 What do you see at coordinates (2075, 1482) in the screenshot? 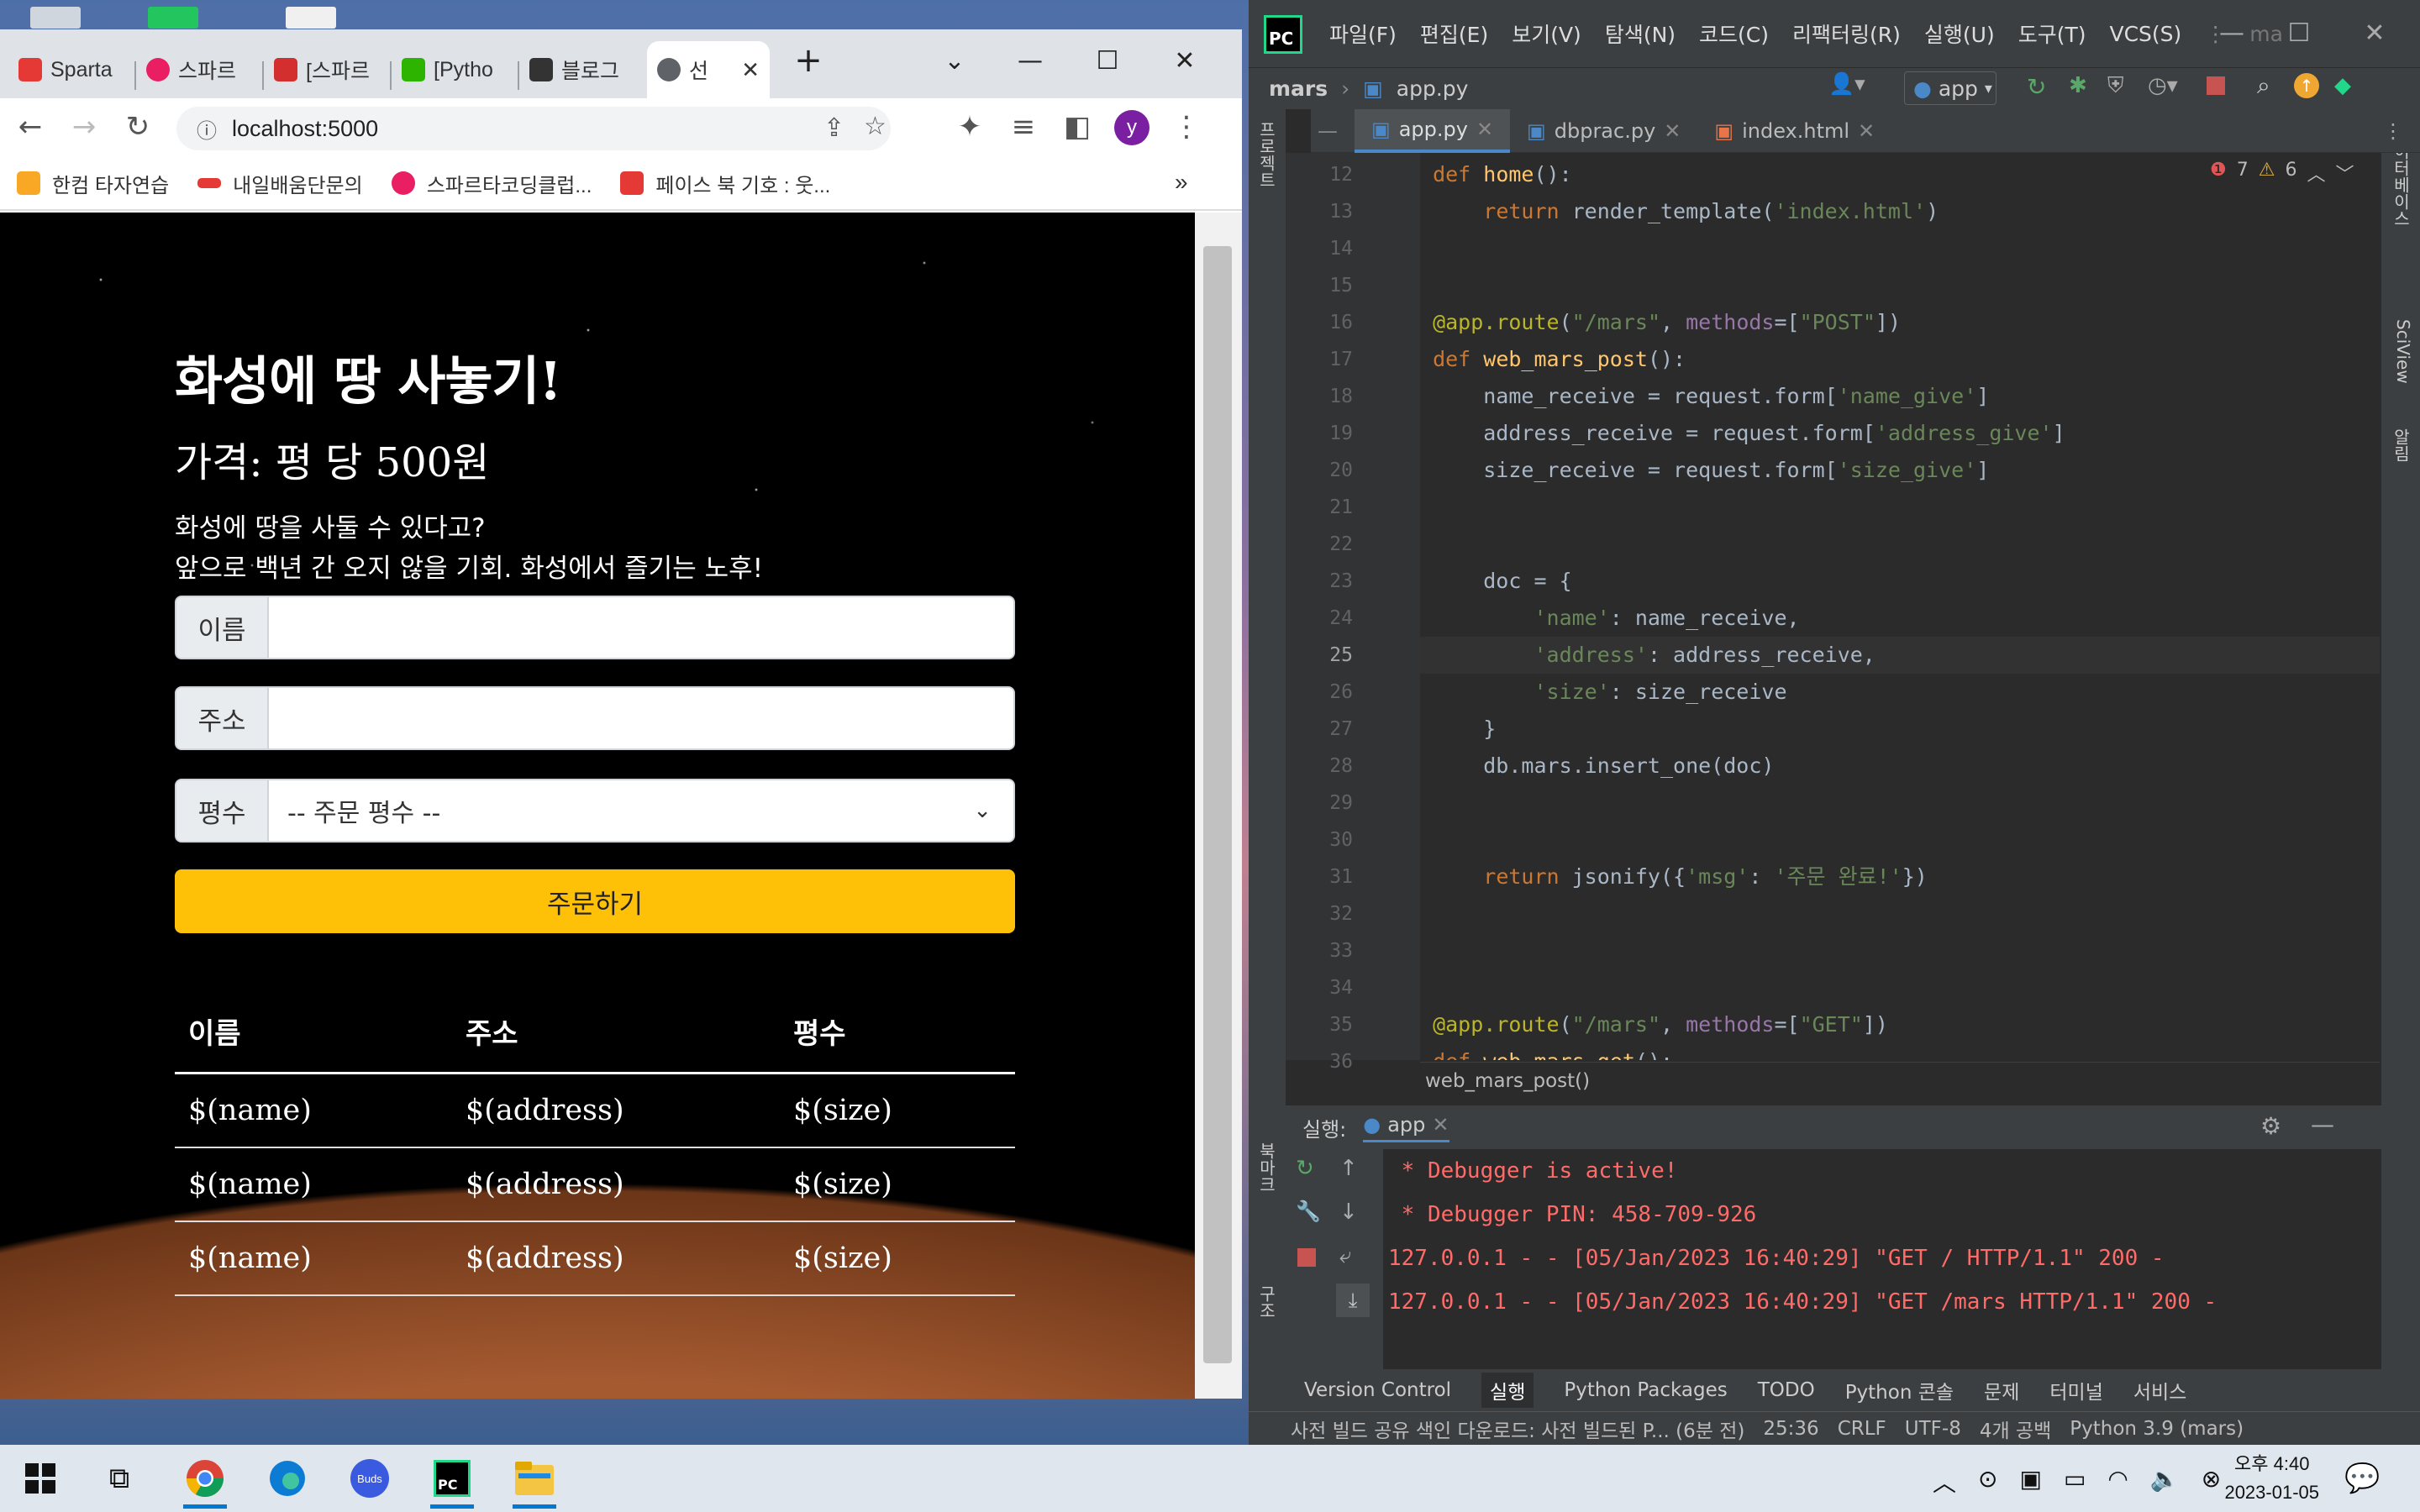
I see `battery-icon: ▭` at bounding box center [2075, 1482].